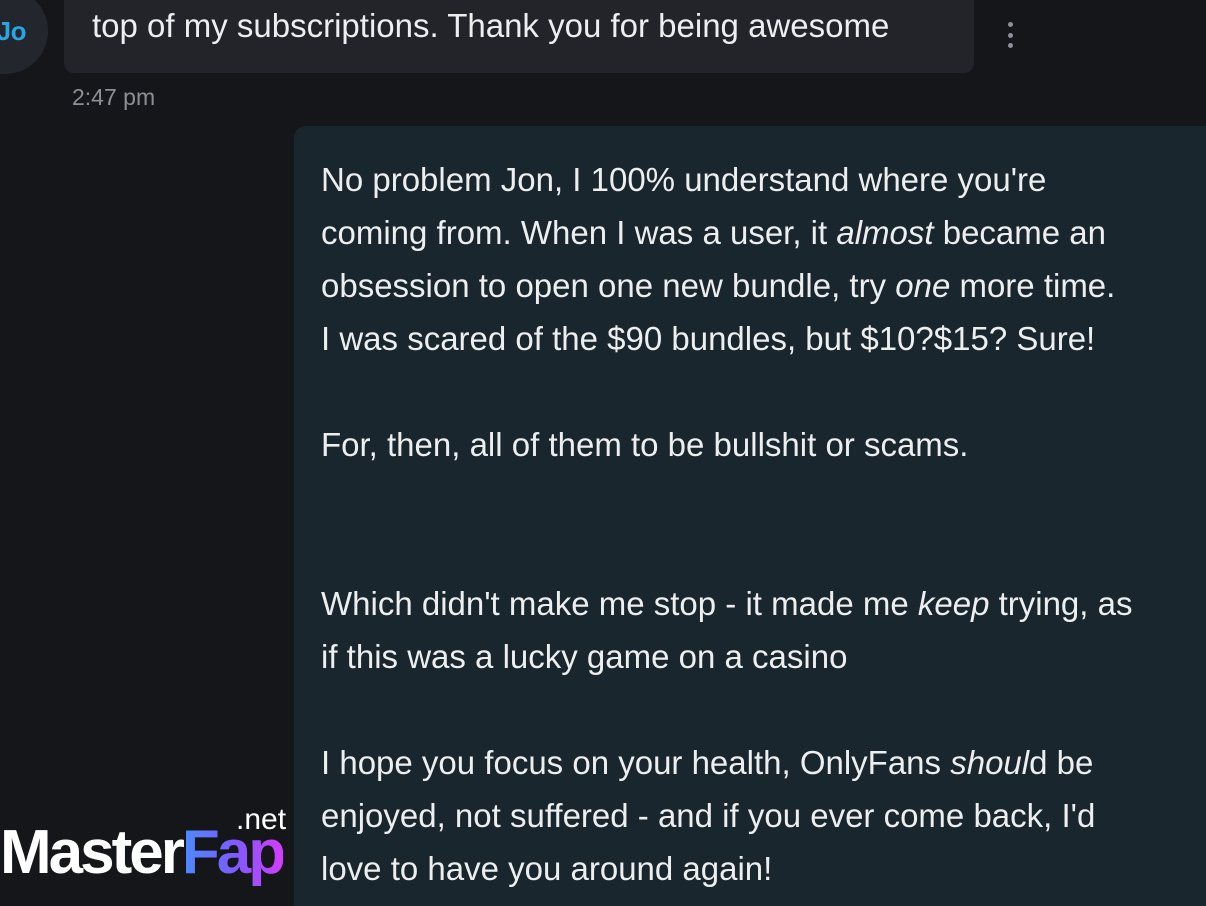 The height and width of the screenshot is (906, 1206). I want to click on avatar-initials: Jo, so click(13, 30).